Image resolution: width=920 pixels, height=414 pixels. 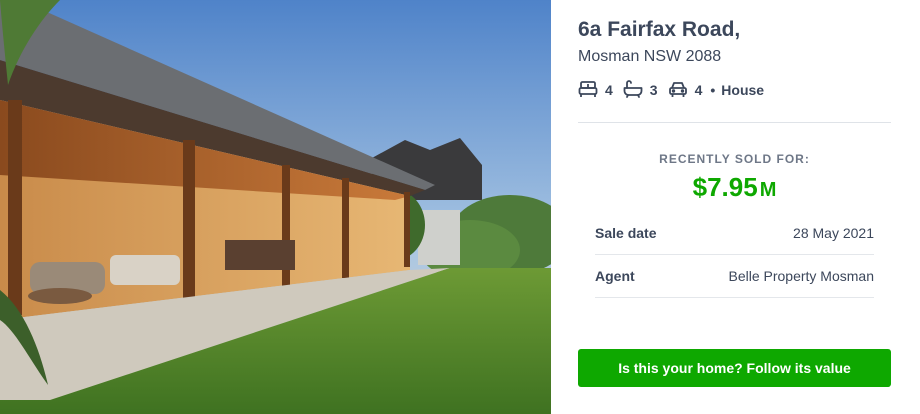 I want to click on bed-icon, so click(x=591, y=90).